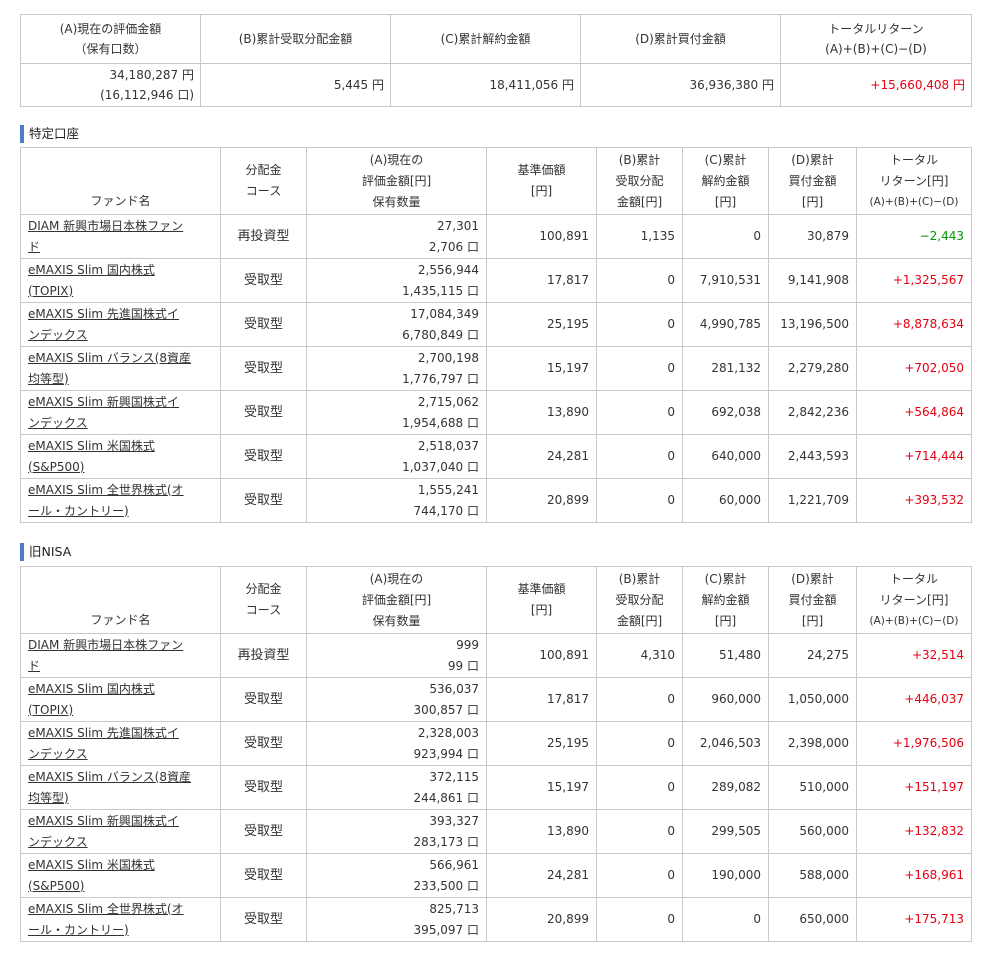  Describe the element at coordinates (639, 180) in the screenshot. I see `column-header-dividends-line: 受取分配` at that location.